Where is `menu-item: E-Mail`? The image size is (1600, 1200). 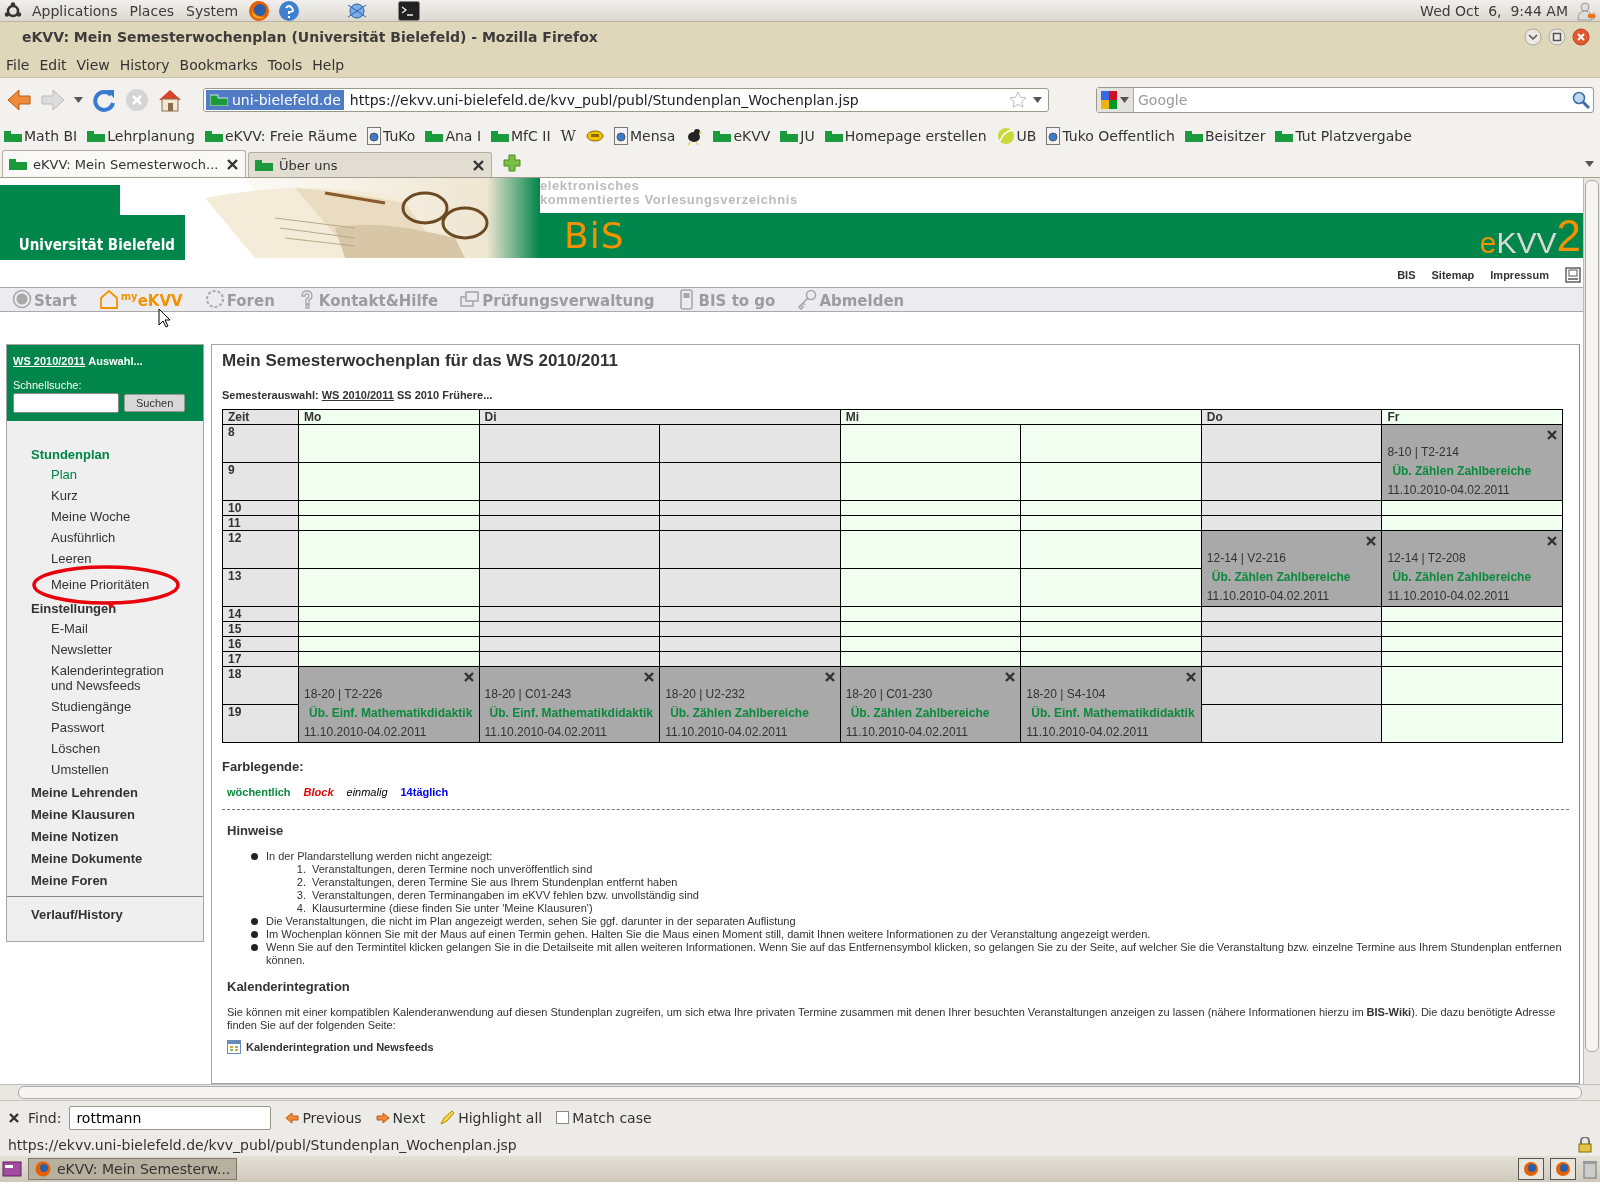 menu-item: E-Mail is located at coordinates (106, 628).